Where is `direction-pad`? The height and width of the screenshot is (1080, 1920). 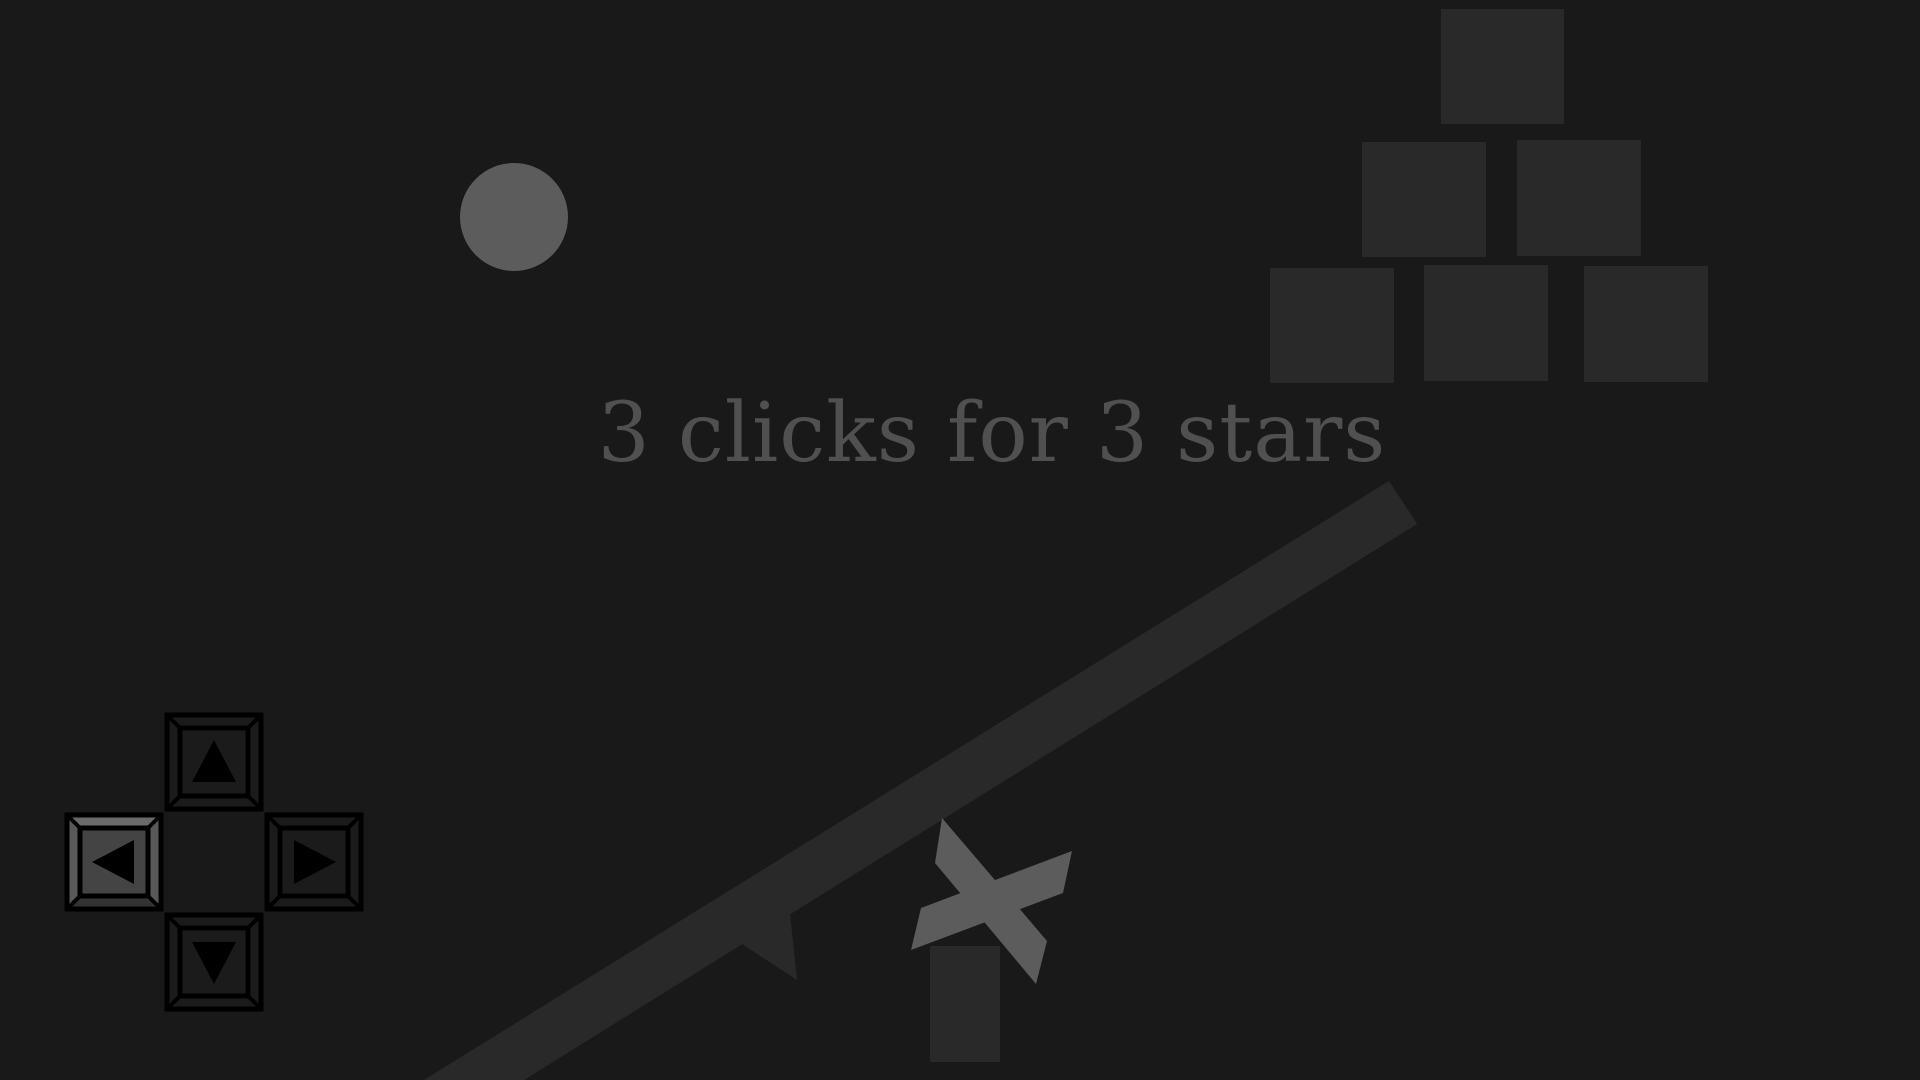 direction-pad is located at coordinates (214, 862).